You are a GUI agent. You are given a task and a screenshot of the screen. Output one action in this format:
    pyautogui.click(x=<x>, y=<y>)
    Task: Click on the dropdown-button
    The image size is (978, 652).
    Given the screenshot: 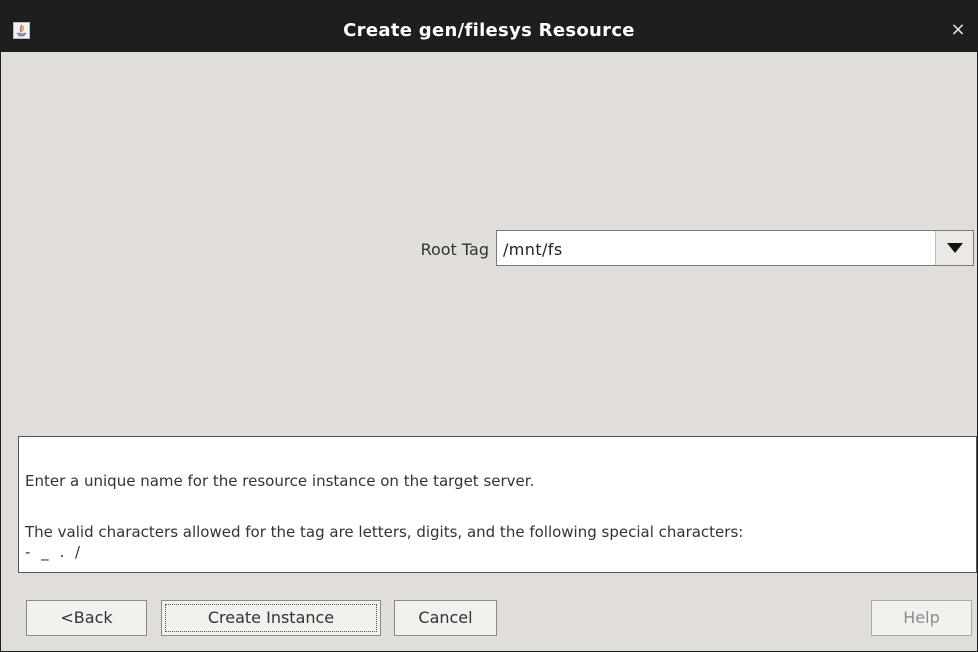 What is the action you would take?
    pyautogui.click(x=954, y=248)
    